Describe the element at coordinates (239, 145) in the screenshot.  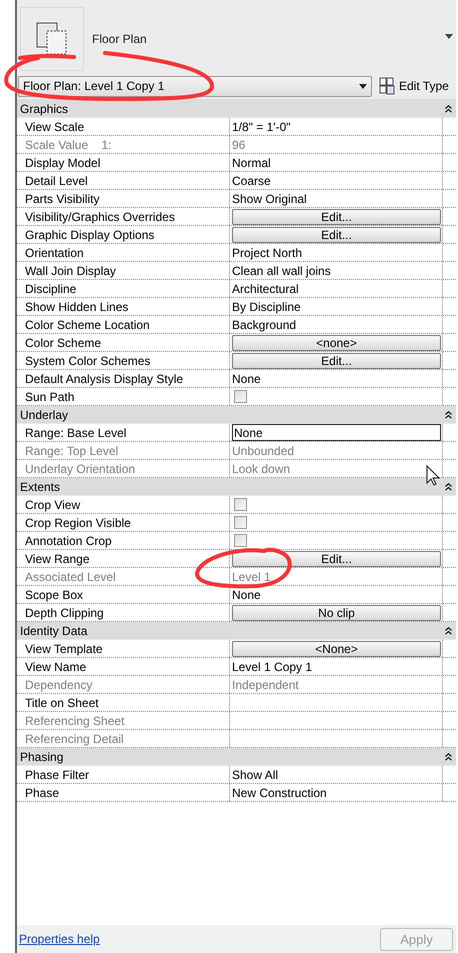
I see `property-value: 96` at that location.